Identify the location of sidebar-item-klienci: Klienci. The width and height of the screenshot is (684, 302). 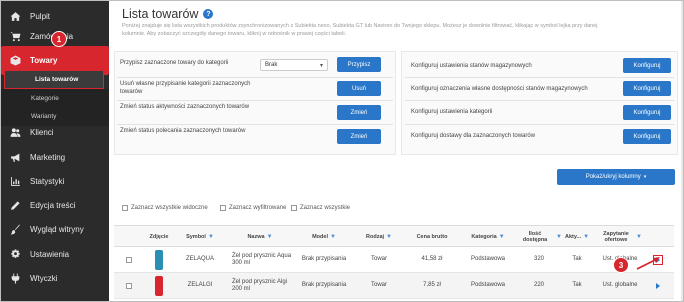
(55, 132).